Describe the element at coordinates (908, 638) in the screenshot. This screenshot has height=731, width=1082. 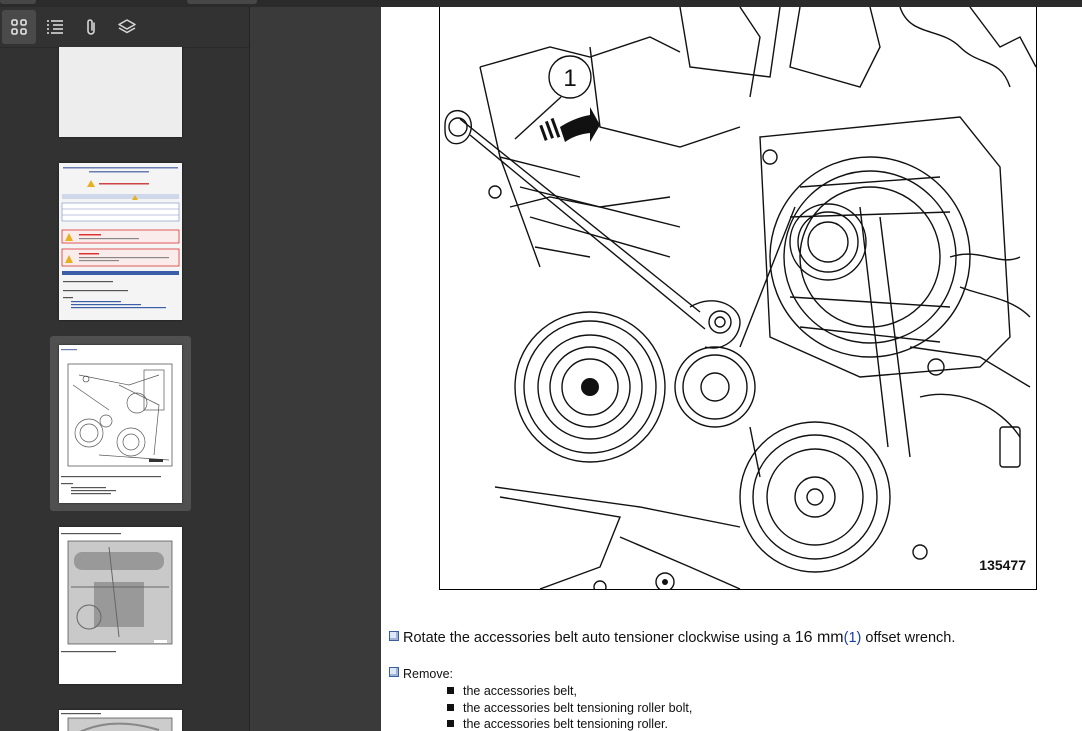
I see `step-text: offset wrench.` at that location.